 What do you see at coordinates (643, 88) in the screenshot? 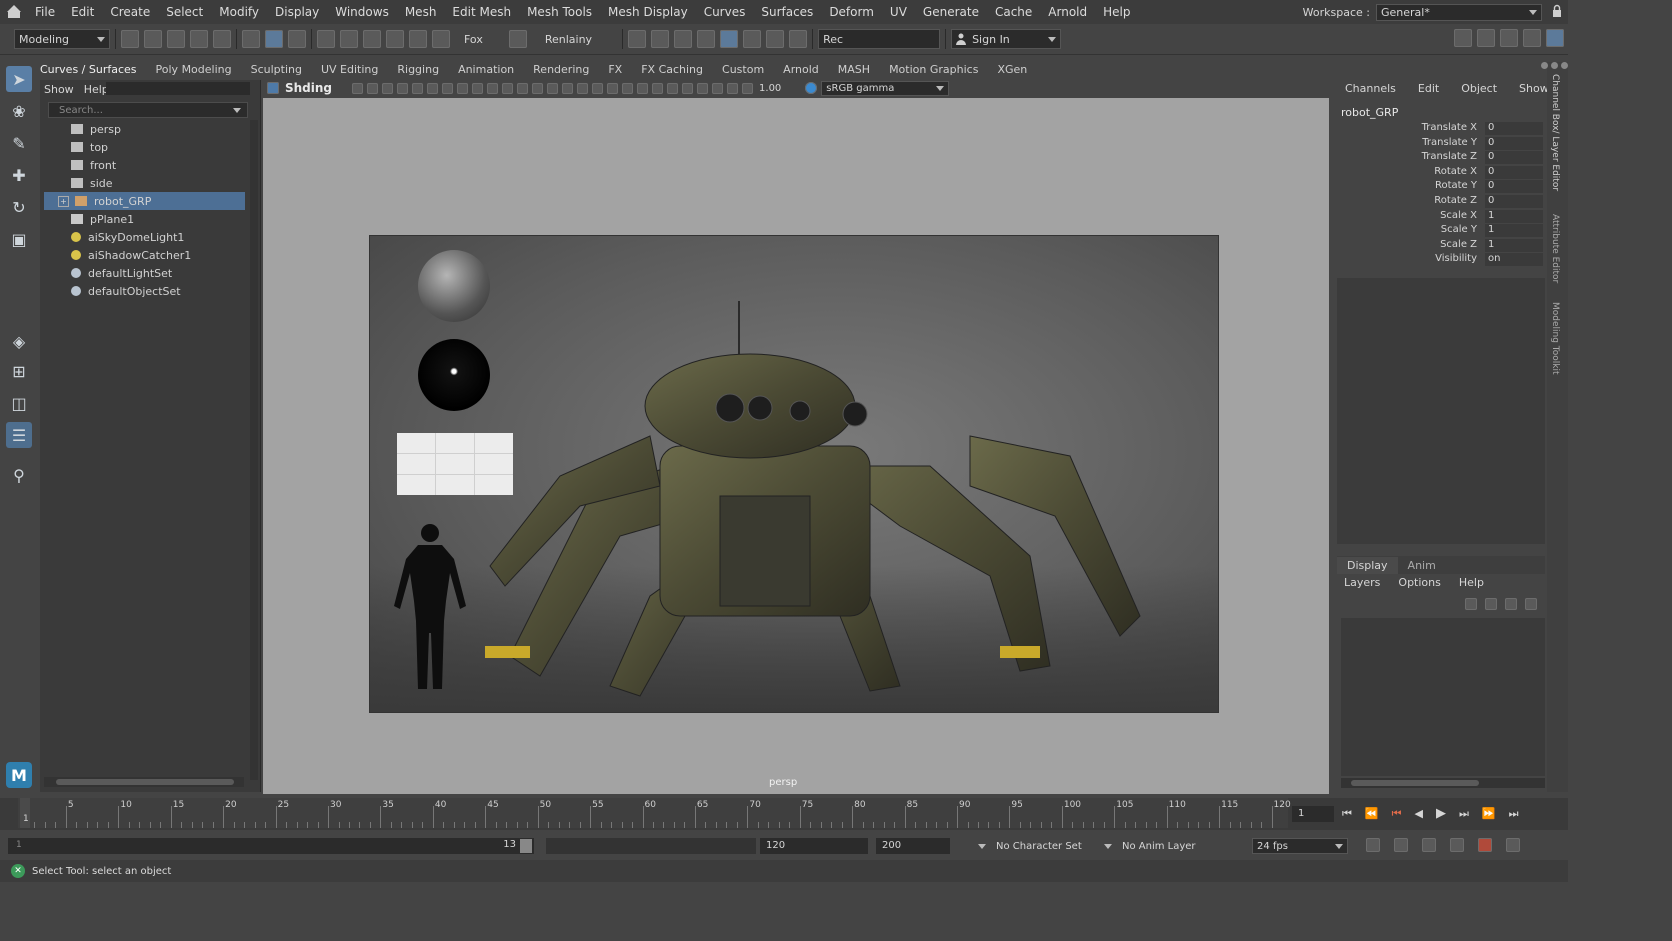
I see `motion-blur-icon` at bounding box center [643, 88].